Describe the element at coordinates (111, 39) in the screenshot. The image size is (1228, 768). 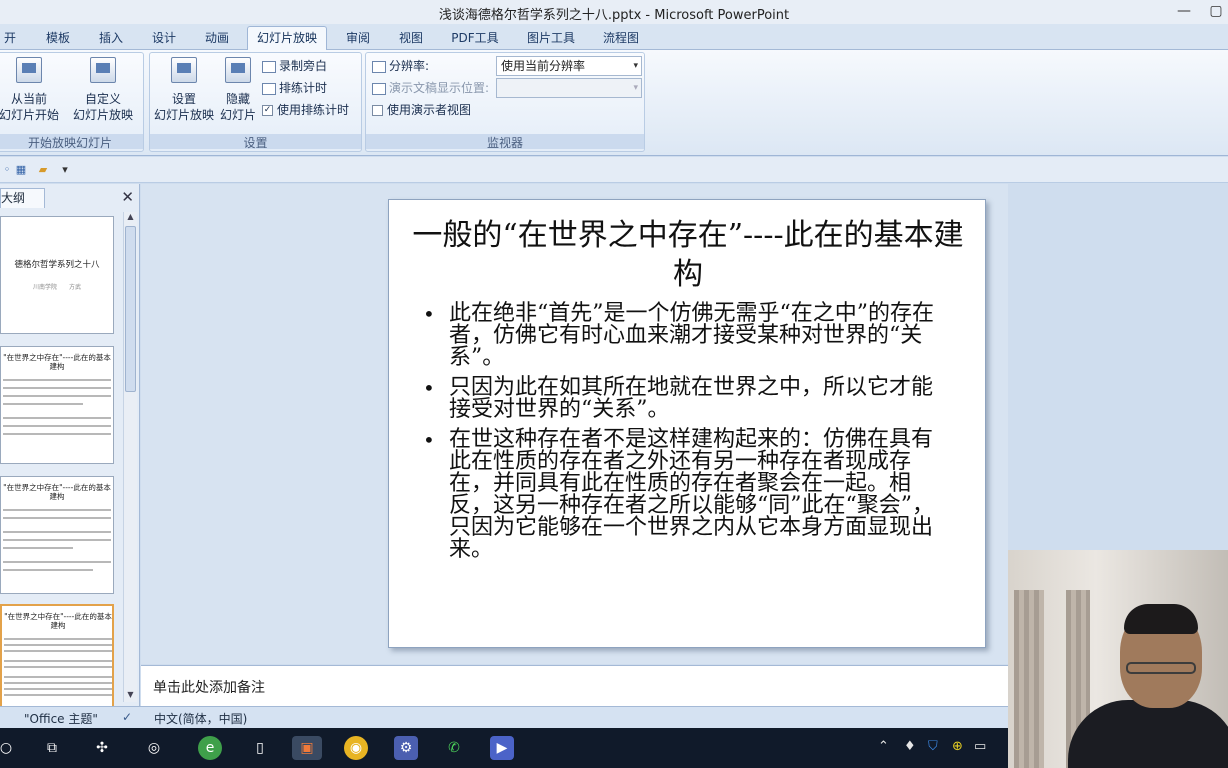
I see `tab-insert: 插入` at that location.